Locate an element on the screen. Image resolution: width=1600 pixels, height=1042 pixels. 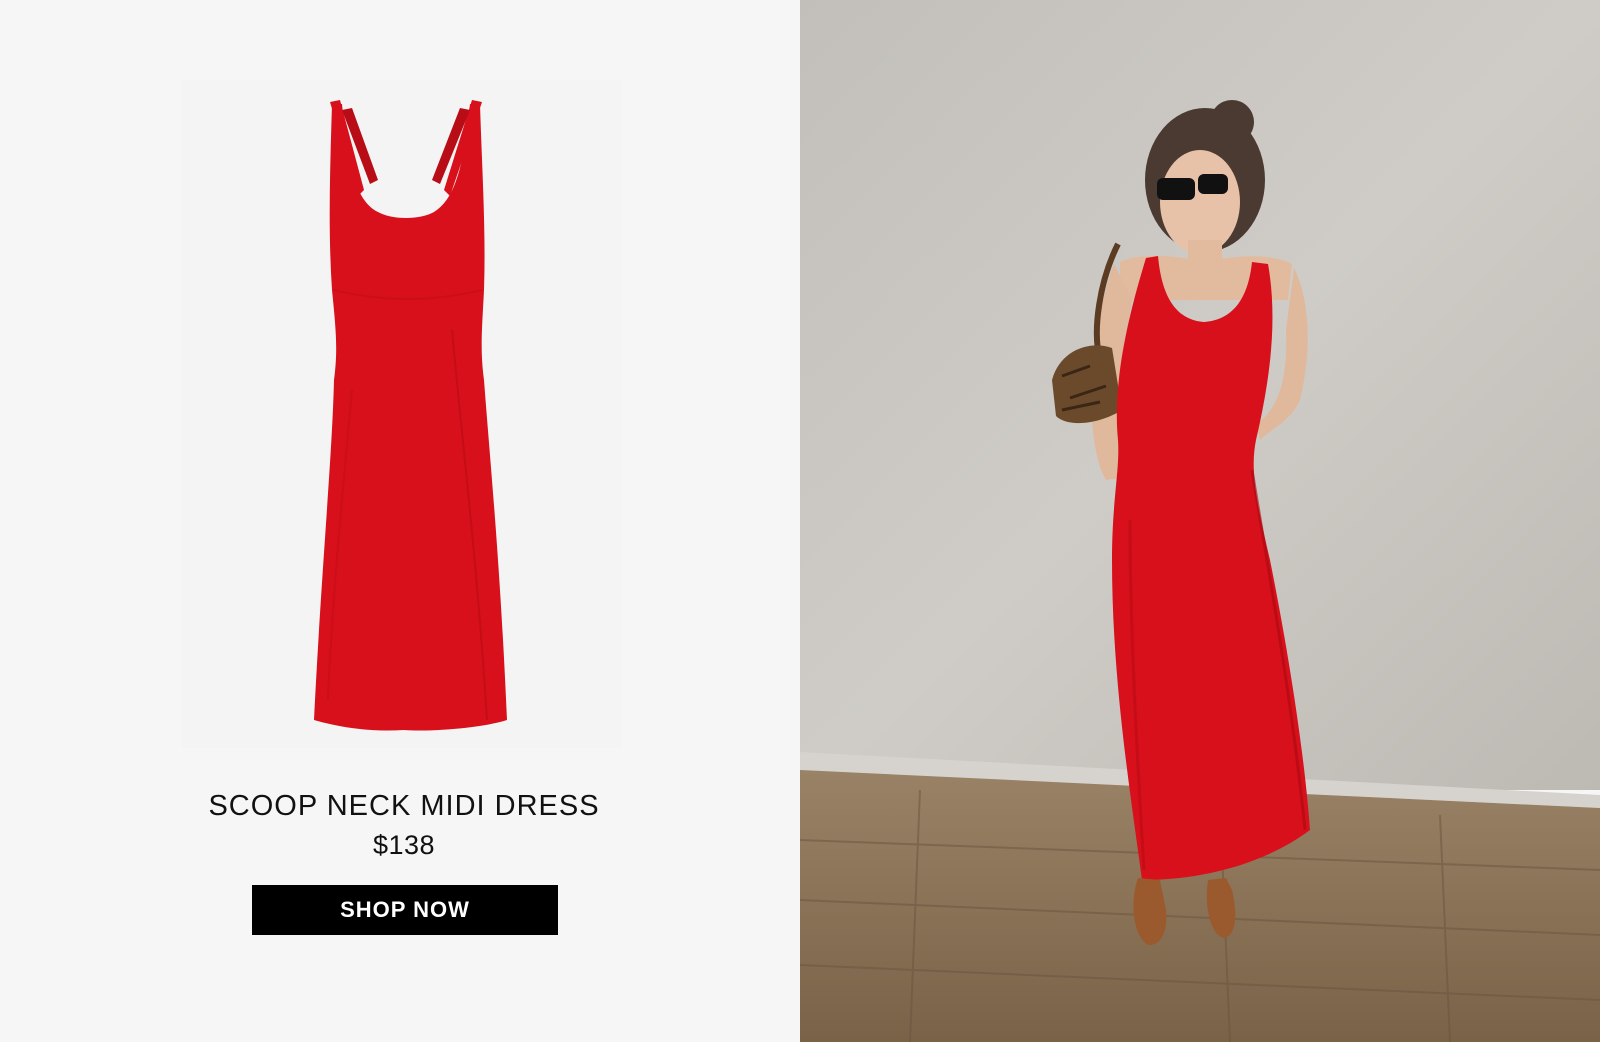
product-price: $138 is located at coordinates (404, 845).